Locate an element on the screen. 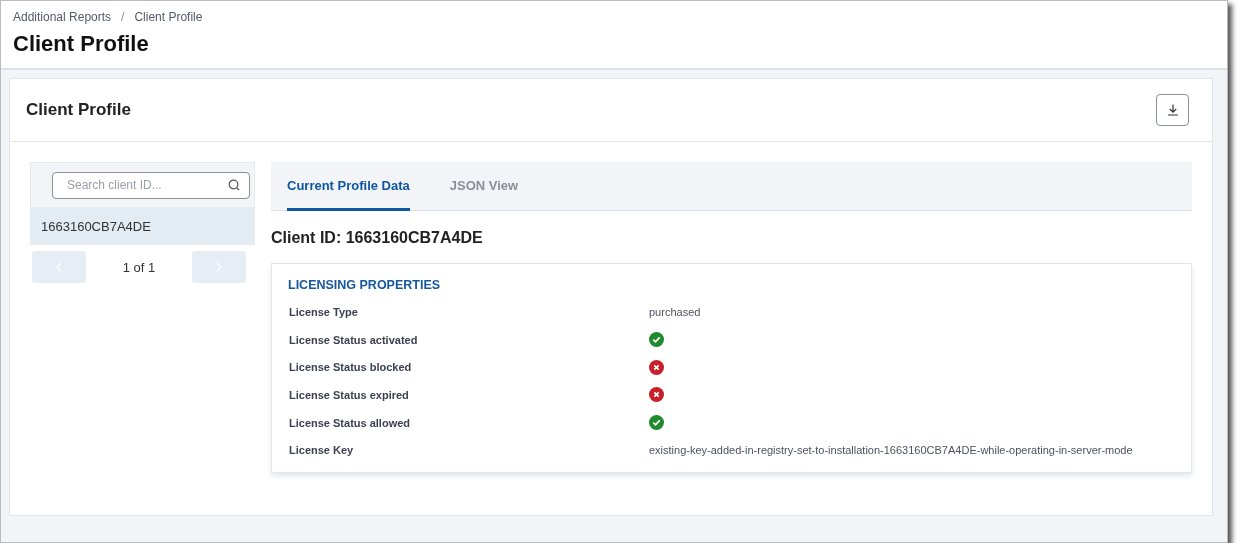 The image size is (1243, 554). download-button is located at coordinates (1172, 110).